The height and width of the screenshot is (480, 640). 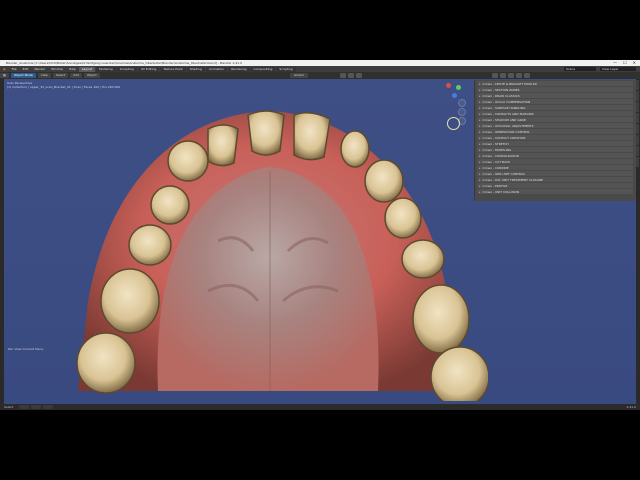 I want to click on menu-select: Select, so click(x=60, y=75).